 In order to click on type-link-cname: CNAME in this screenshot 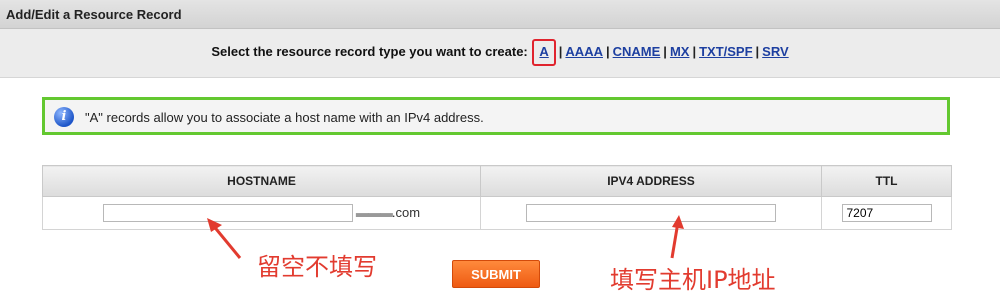, I will do `click(637, 51)`.